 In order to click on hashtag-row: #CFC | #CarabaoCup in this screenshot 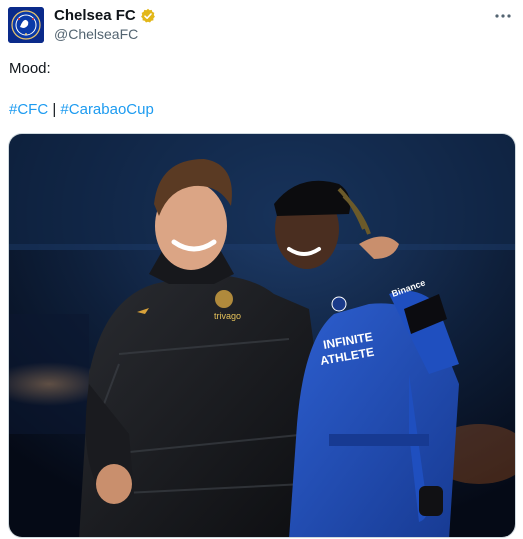, I will do `click(81, 110)`.